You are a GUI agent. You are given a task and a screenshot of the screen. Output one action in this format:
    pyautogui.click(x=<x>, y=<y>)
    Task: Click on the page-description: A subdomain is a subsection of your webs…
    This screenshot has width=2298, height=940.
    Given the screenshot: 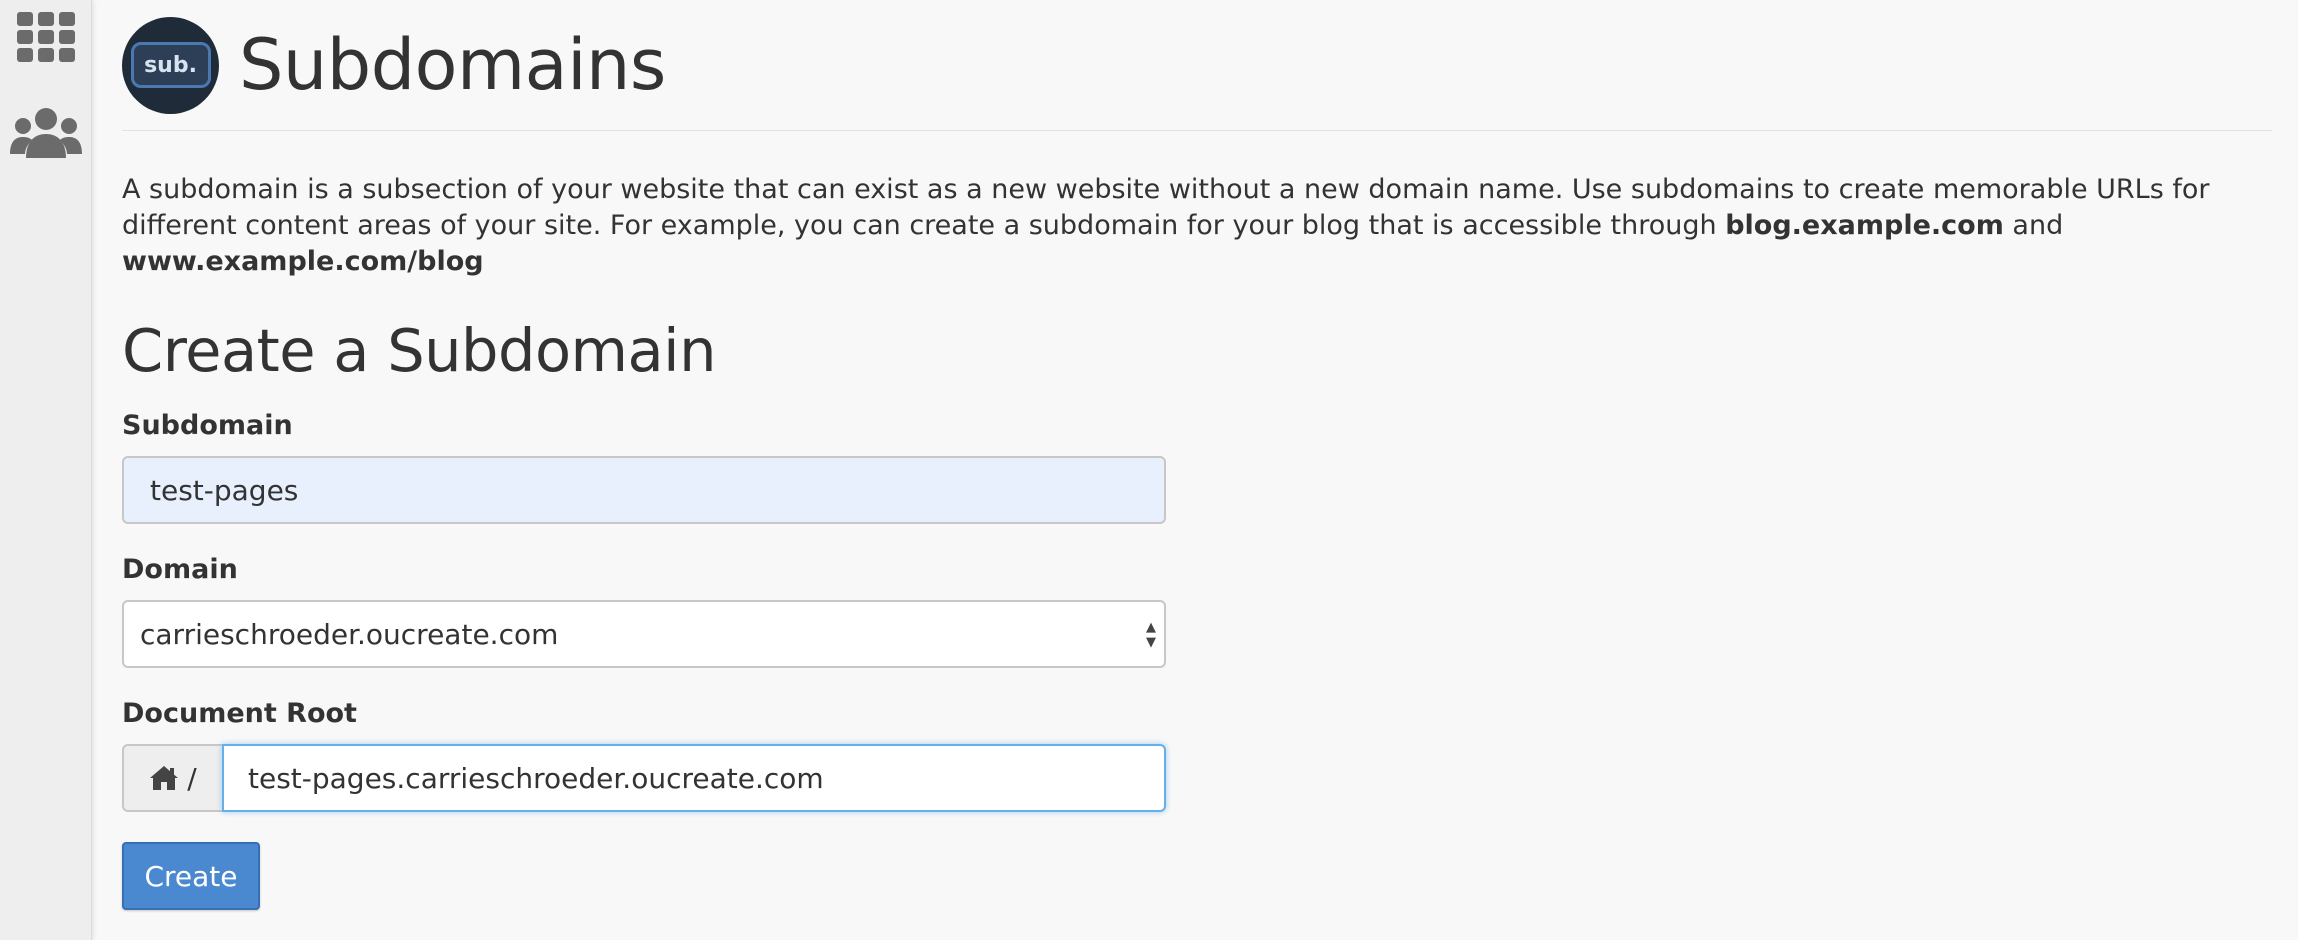 What is the action you would take?
    pyautogui.click(x=1192, y=226)
    